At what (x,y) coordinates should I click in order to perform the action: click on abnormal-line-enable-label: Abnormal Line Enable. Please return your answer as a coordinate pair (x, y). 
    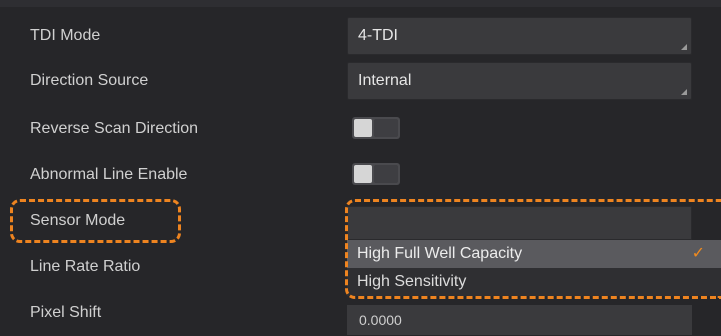
    Looking at the image, I should click on (109, 174).